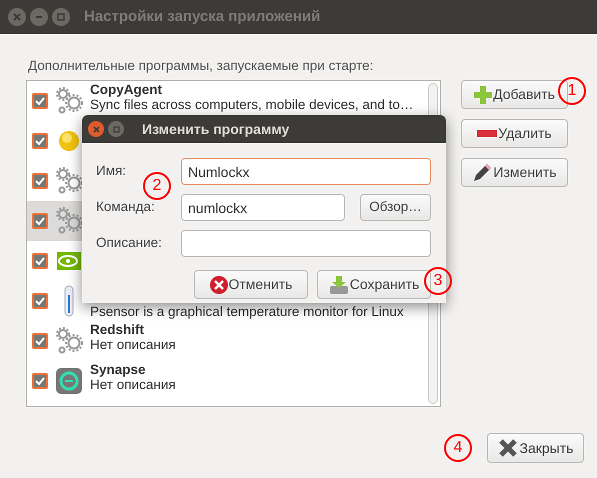  I want to click on step-marker: 2, so click(157, 186).